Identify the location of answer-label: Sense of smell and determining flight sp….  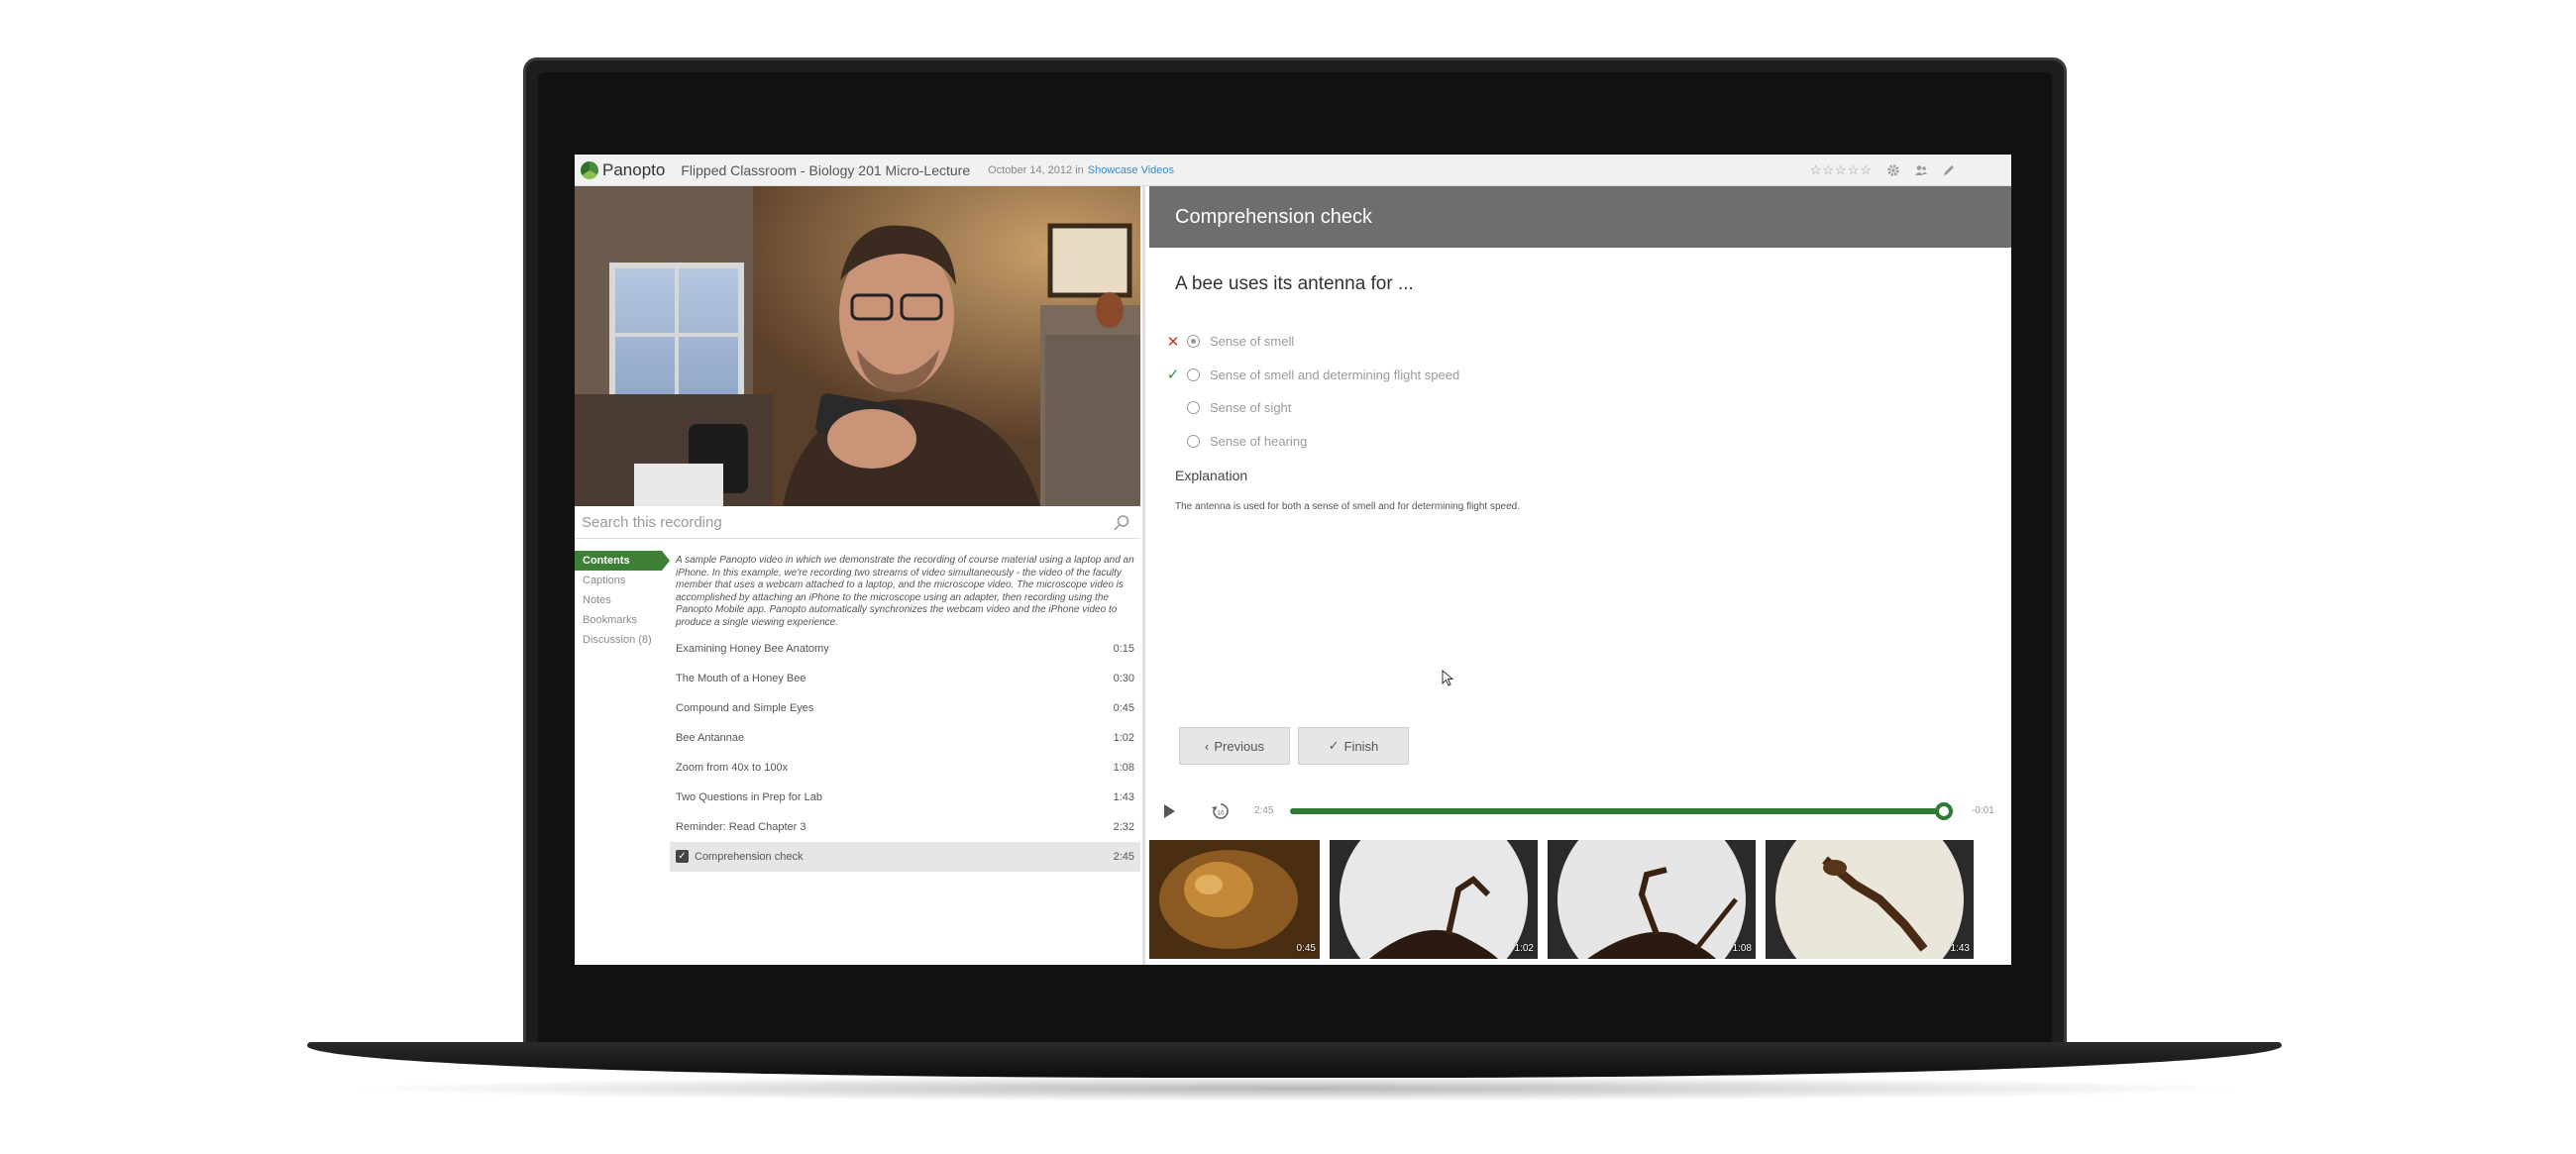
(1335, 374).